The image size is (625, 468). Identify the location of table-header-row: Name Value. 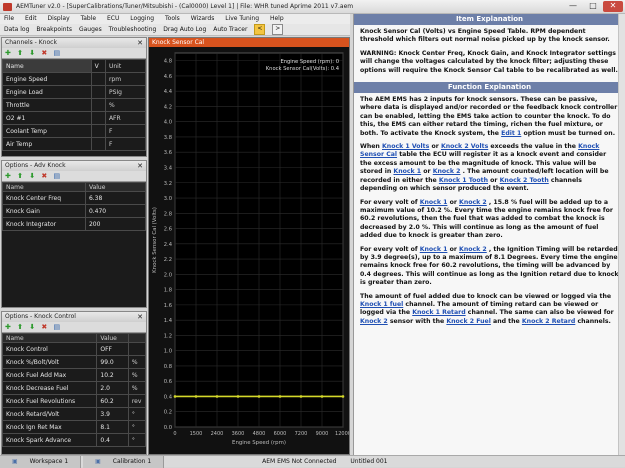
(74, 338).